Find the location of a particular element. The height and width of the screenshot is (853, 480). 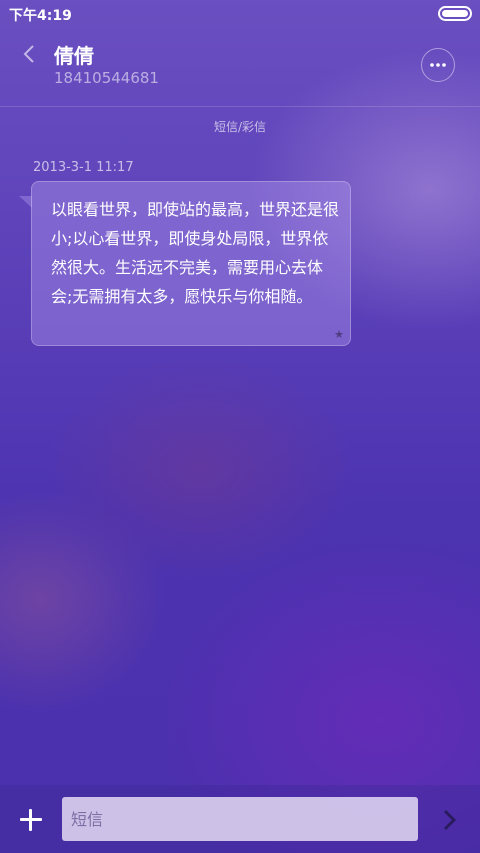

compose-bar is located at coordinates (240, 819).